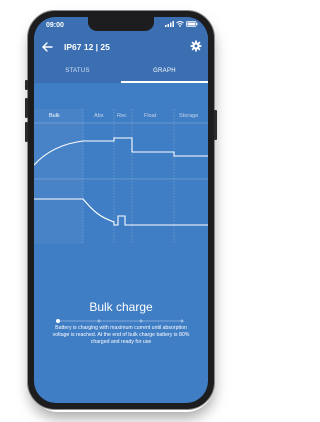 The width and height of the screenshot is (320, 422). Describe the element at coordinates (26, 85) in the screenshot. I see `mute-switch` at that location.